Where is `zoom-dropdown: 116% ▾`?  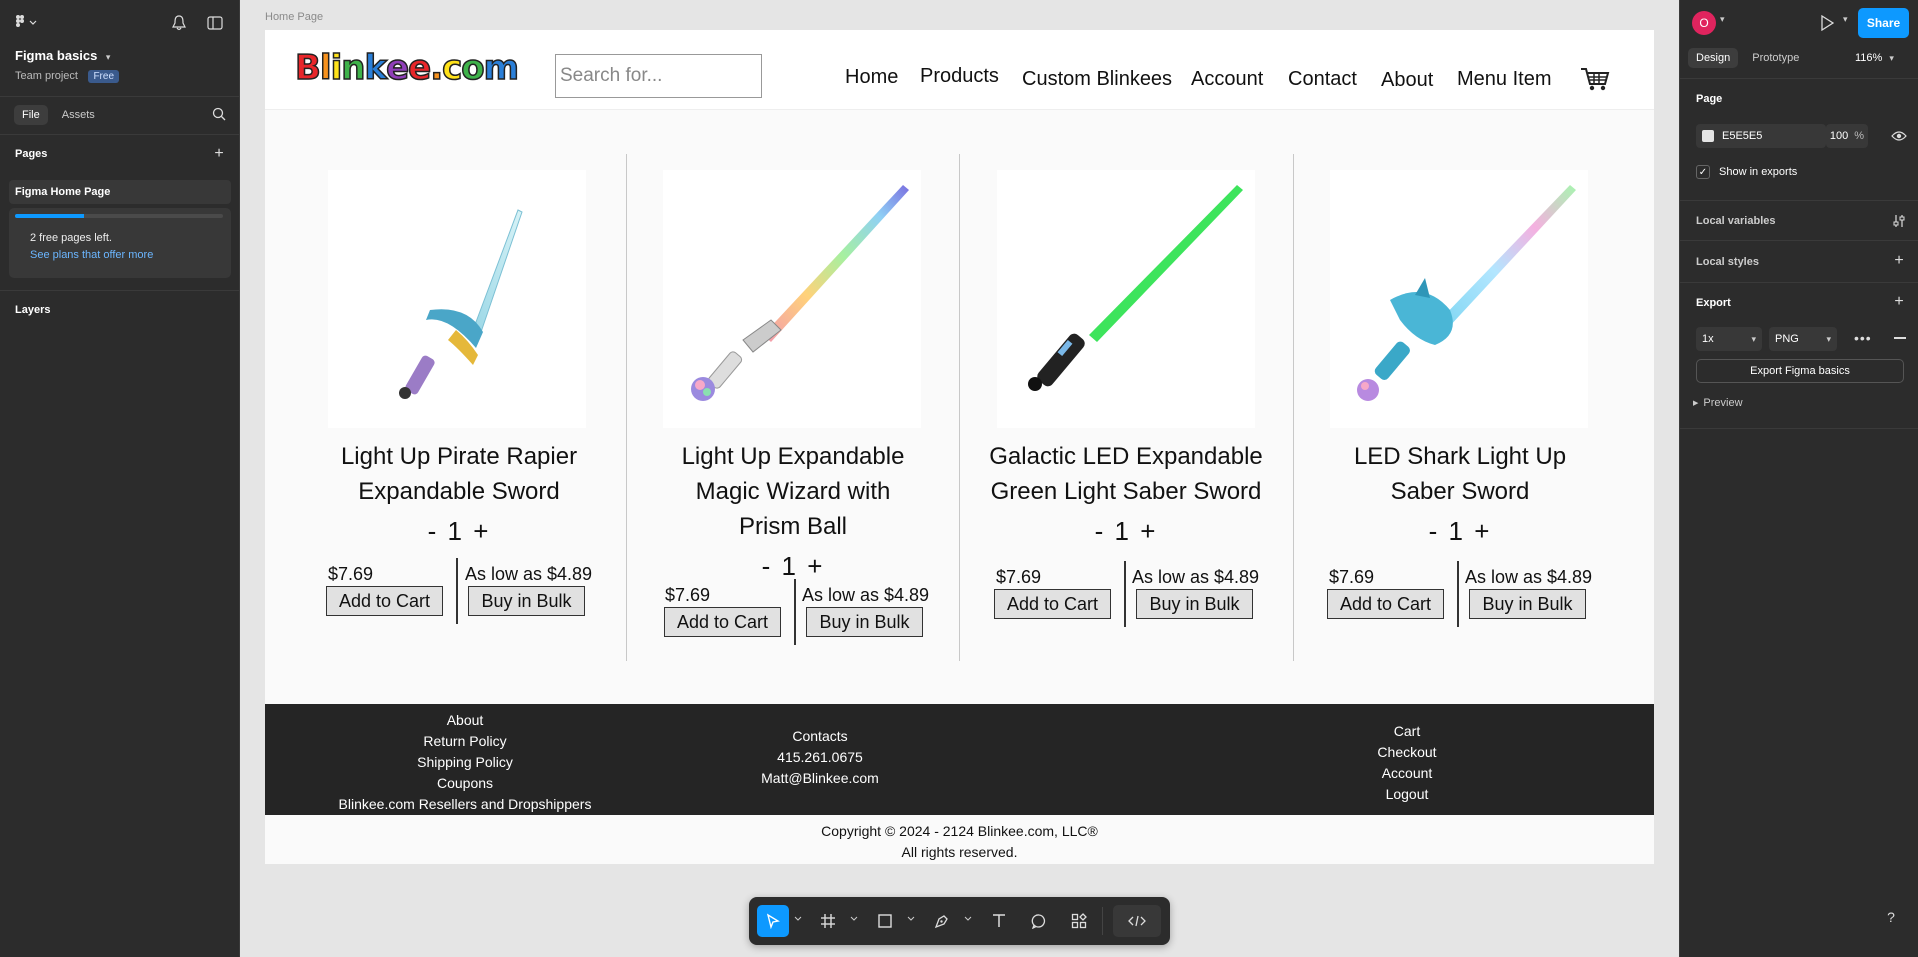
zoom-dropdown: 116% ▾ is located at coordinates (1874, 58).